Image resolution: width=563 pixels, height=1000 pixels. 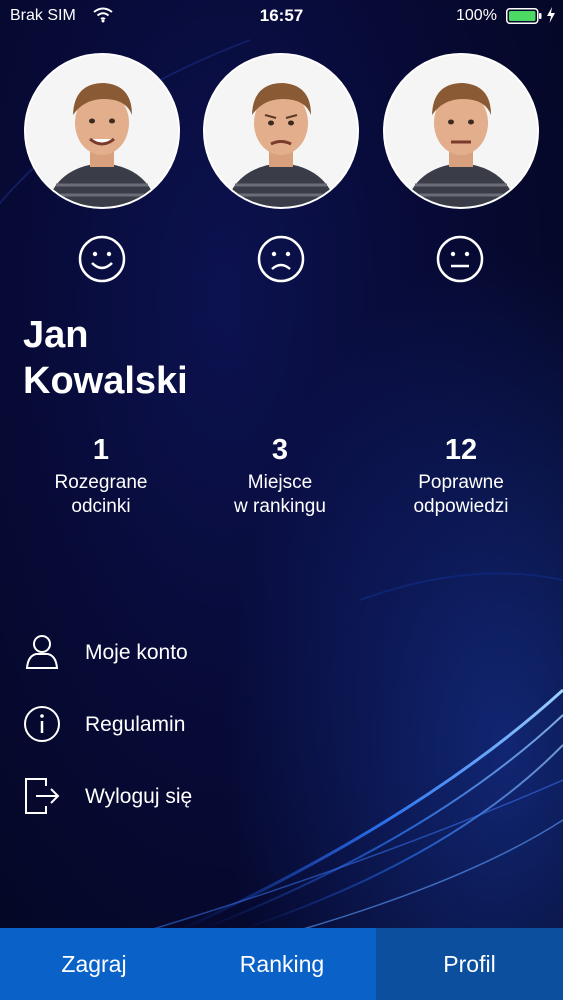 I want to click on battery-icon, so click(x=524, y=16).